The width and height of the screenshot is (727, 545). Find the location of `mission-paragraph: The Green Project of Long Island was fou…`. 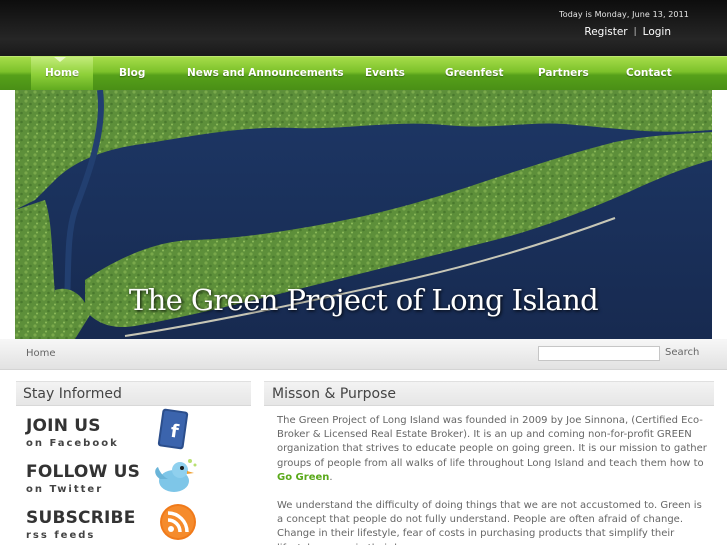

mission-paragraph: The Green Project of Long Island was fou… is located at coordinates (492, 449).